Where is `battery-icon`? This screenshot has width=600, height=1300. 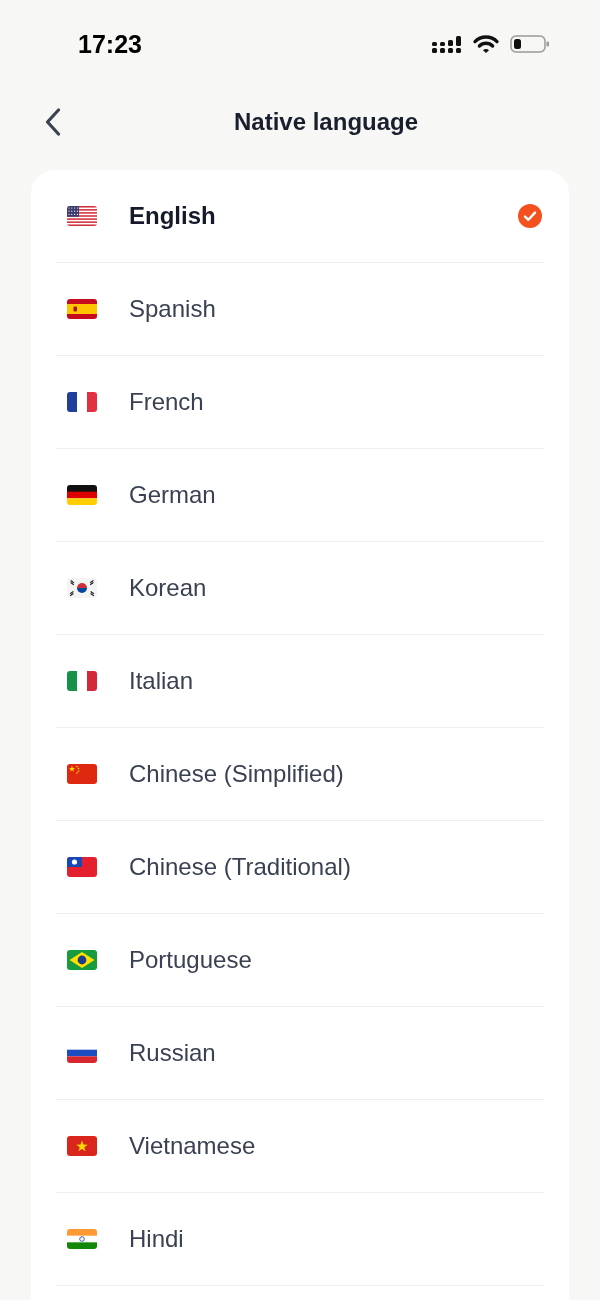 battery-icon is located at coordinates (530, 44).